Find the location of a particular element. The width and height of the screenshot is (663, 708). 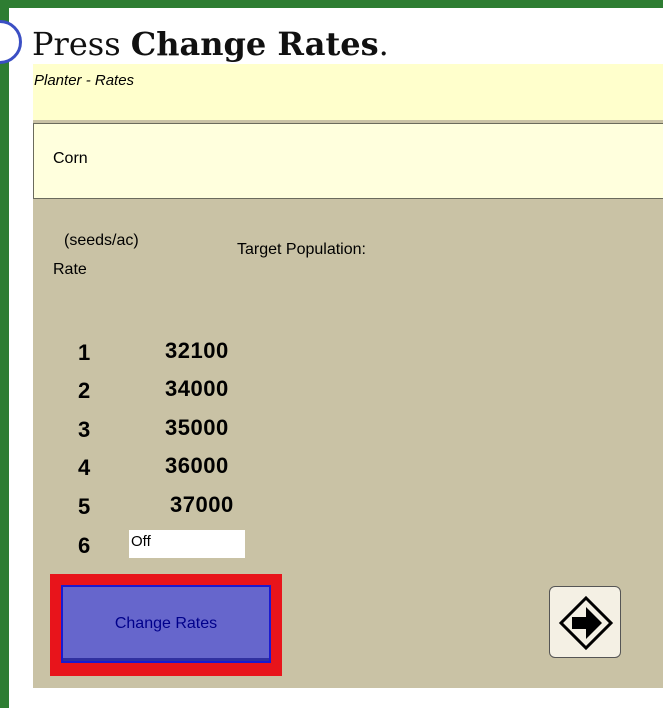

instruction-prefix: Press is located at coordinates (81, 44).